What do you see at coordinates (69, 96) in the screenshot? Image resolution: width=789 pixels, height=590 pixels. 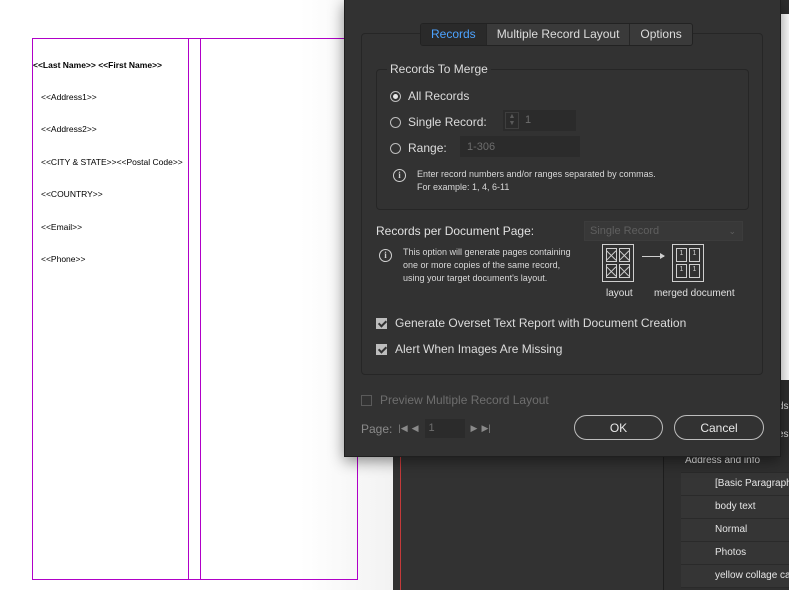 I see `merge-line-address1: <<Address1>>` at bounding box center [69, 96].